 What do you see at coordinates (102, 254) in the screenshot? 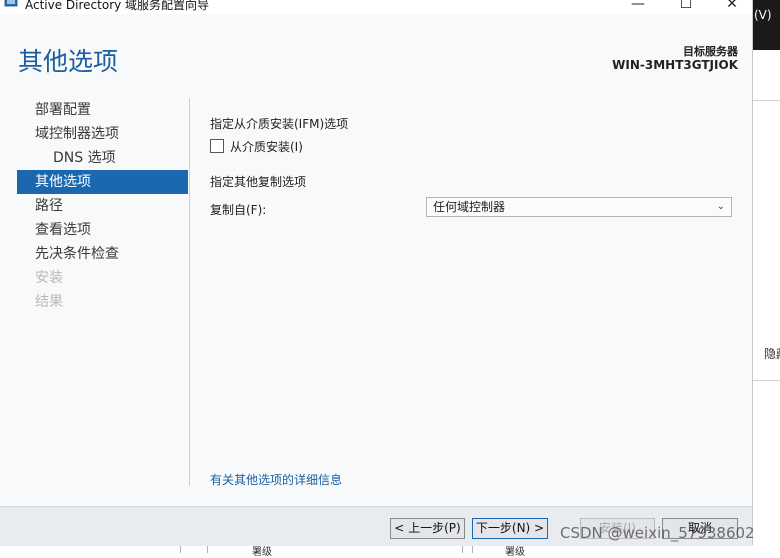
I see `nav-item-prerequisites-check: 先决条件检查` at bounding box center [102, 254].